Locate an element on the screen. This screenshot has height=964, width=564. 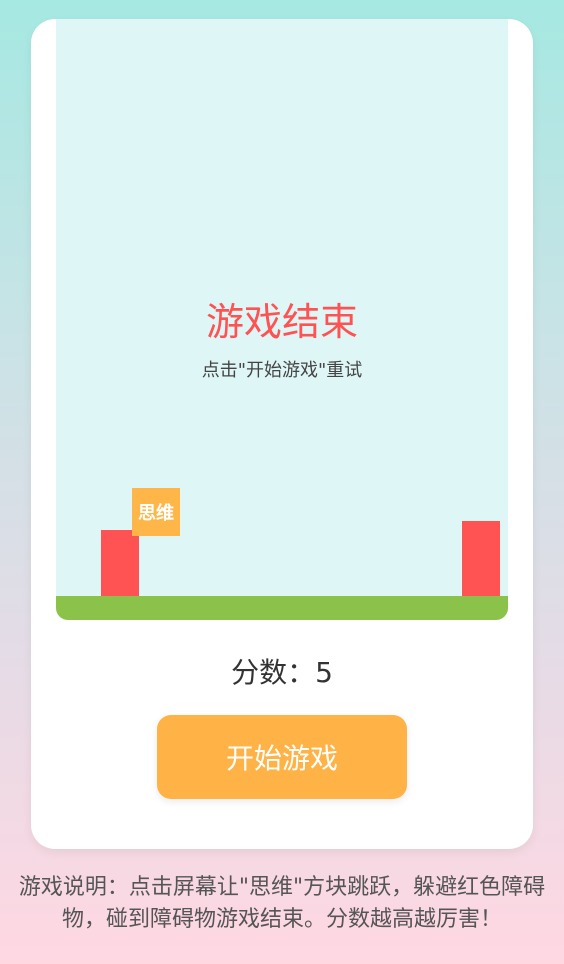
obstacle-left is located at coordinates (120, 563).